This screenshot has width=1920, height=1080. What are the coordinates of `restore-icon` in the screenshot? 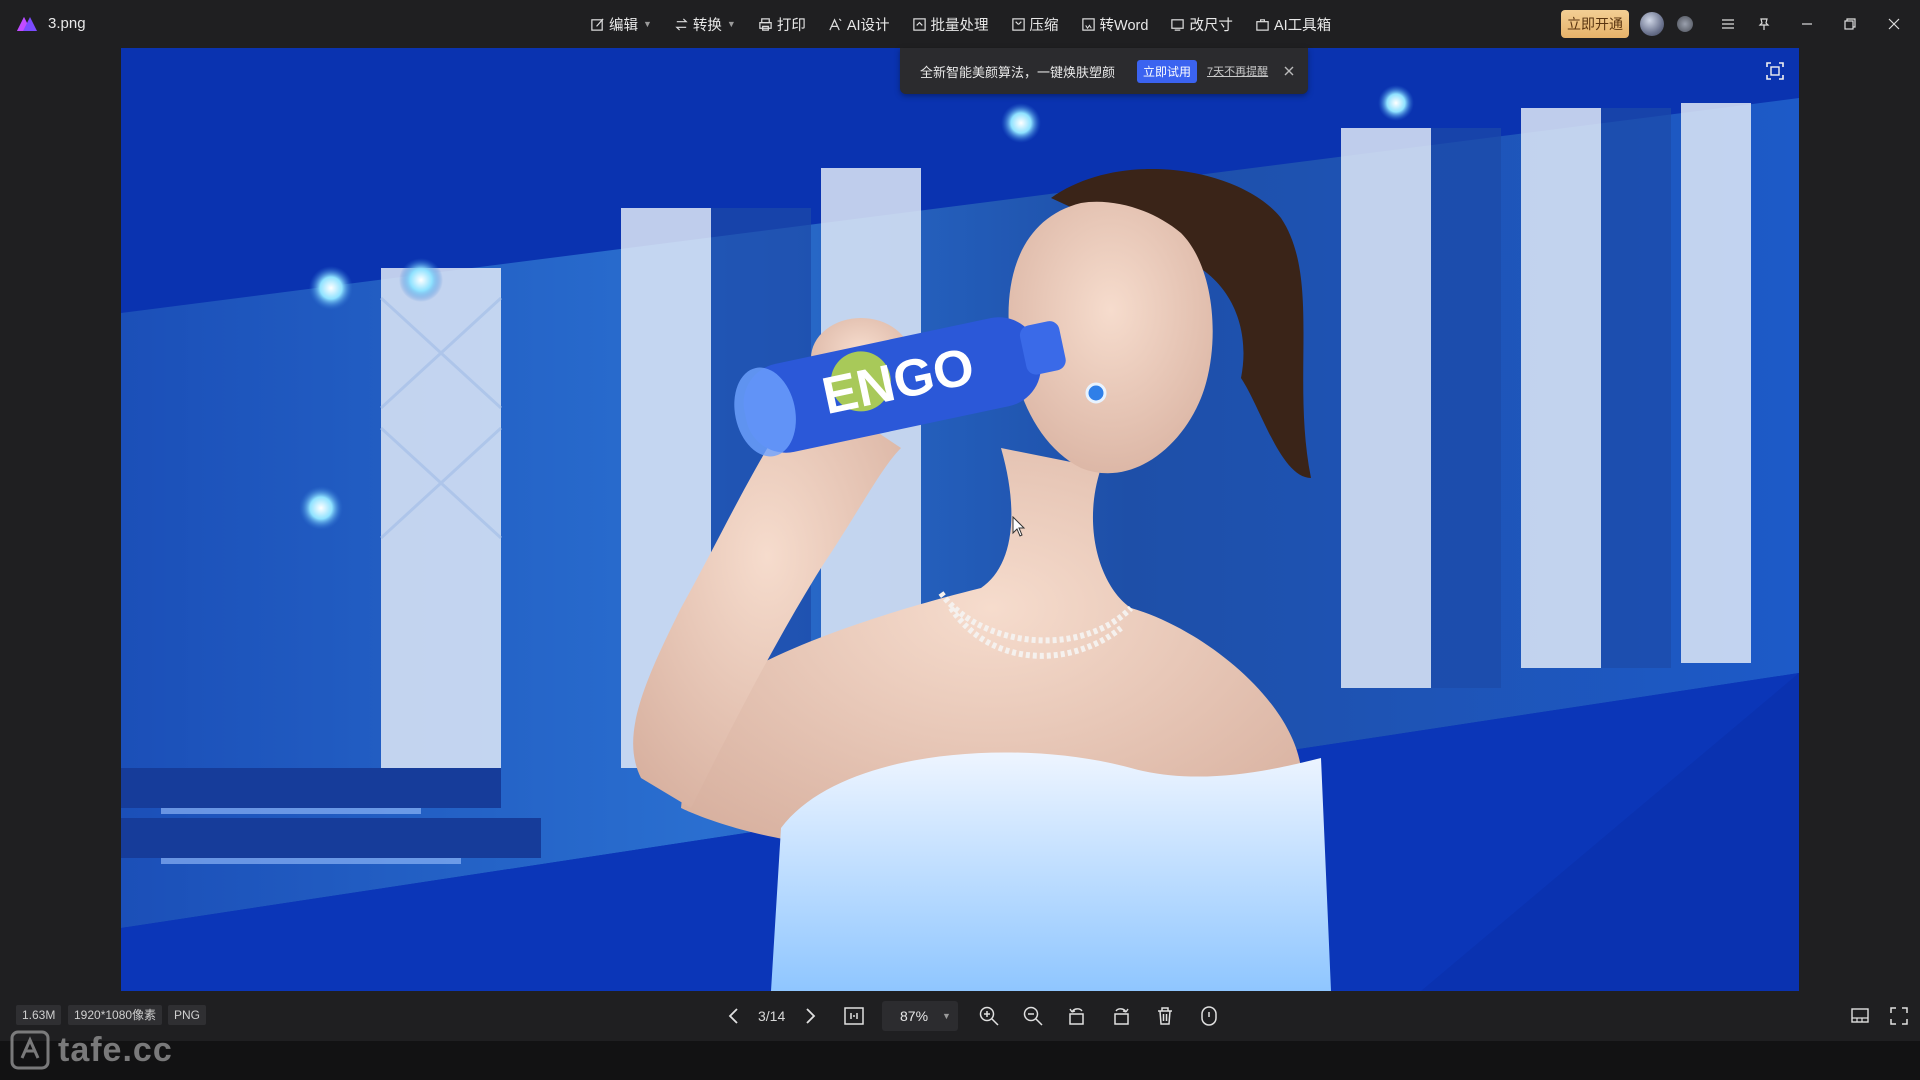 It's located at (1850, 24).